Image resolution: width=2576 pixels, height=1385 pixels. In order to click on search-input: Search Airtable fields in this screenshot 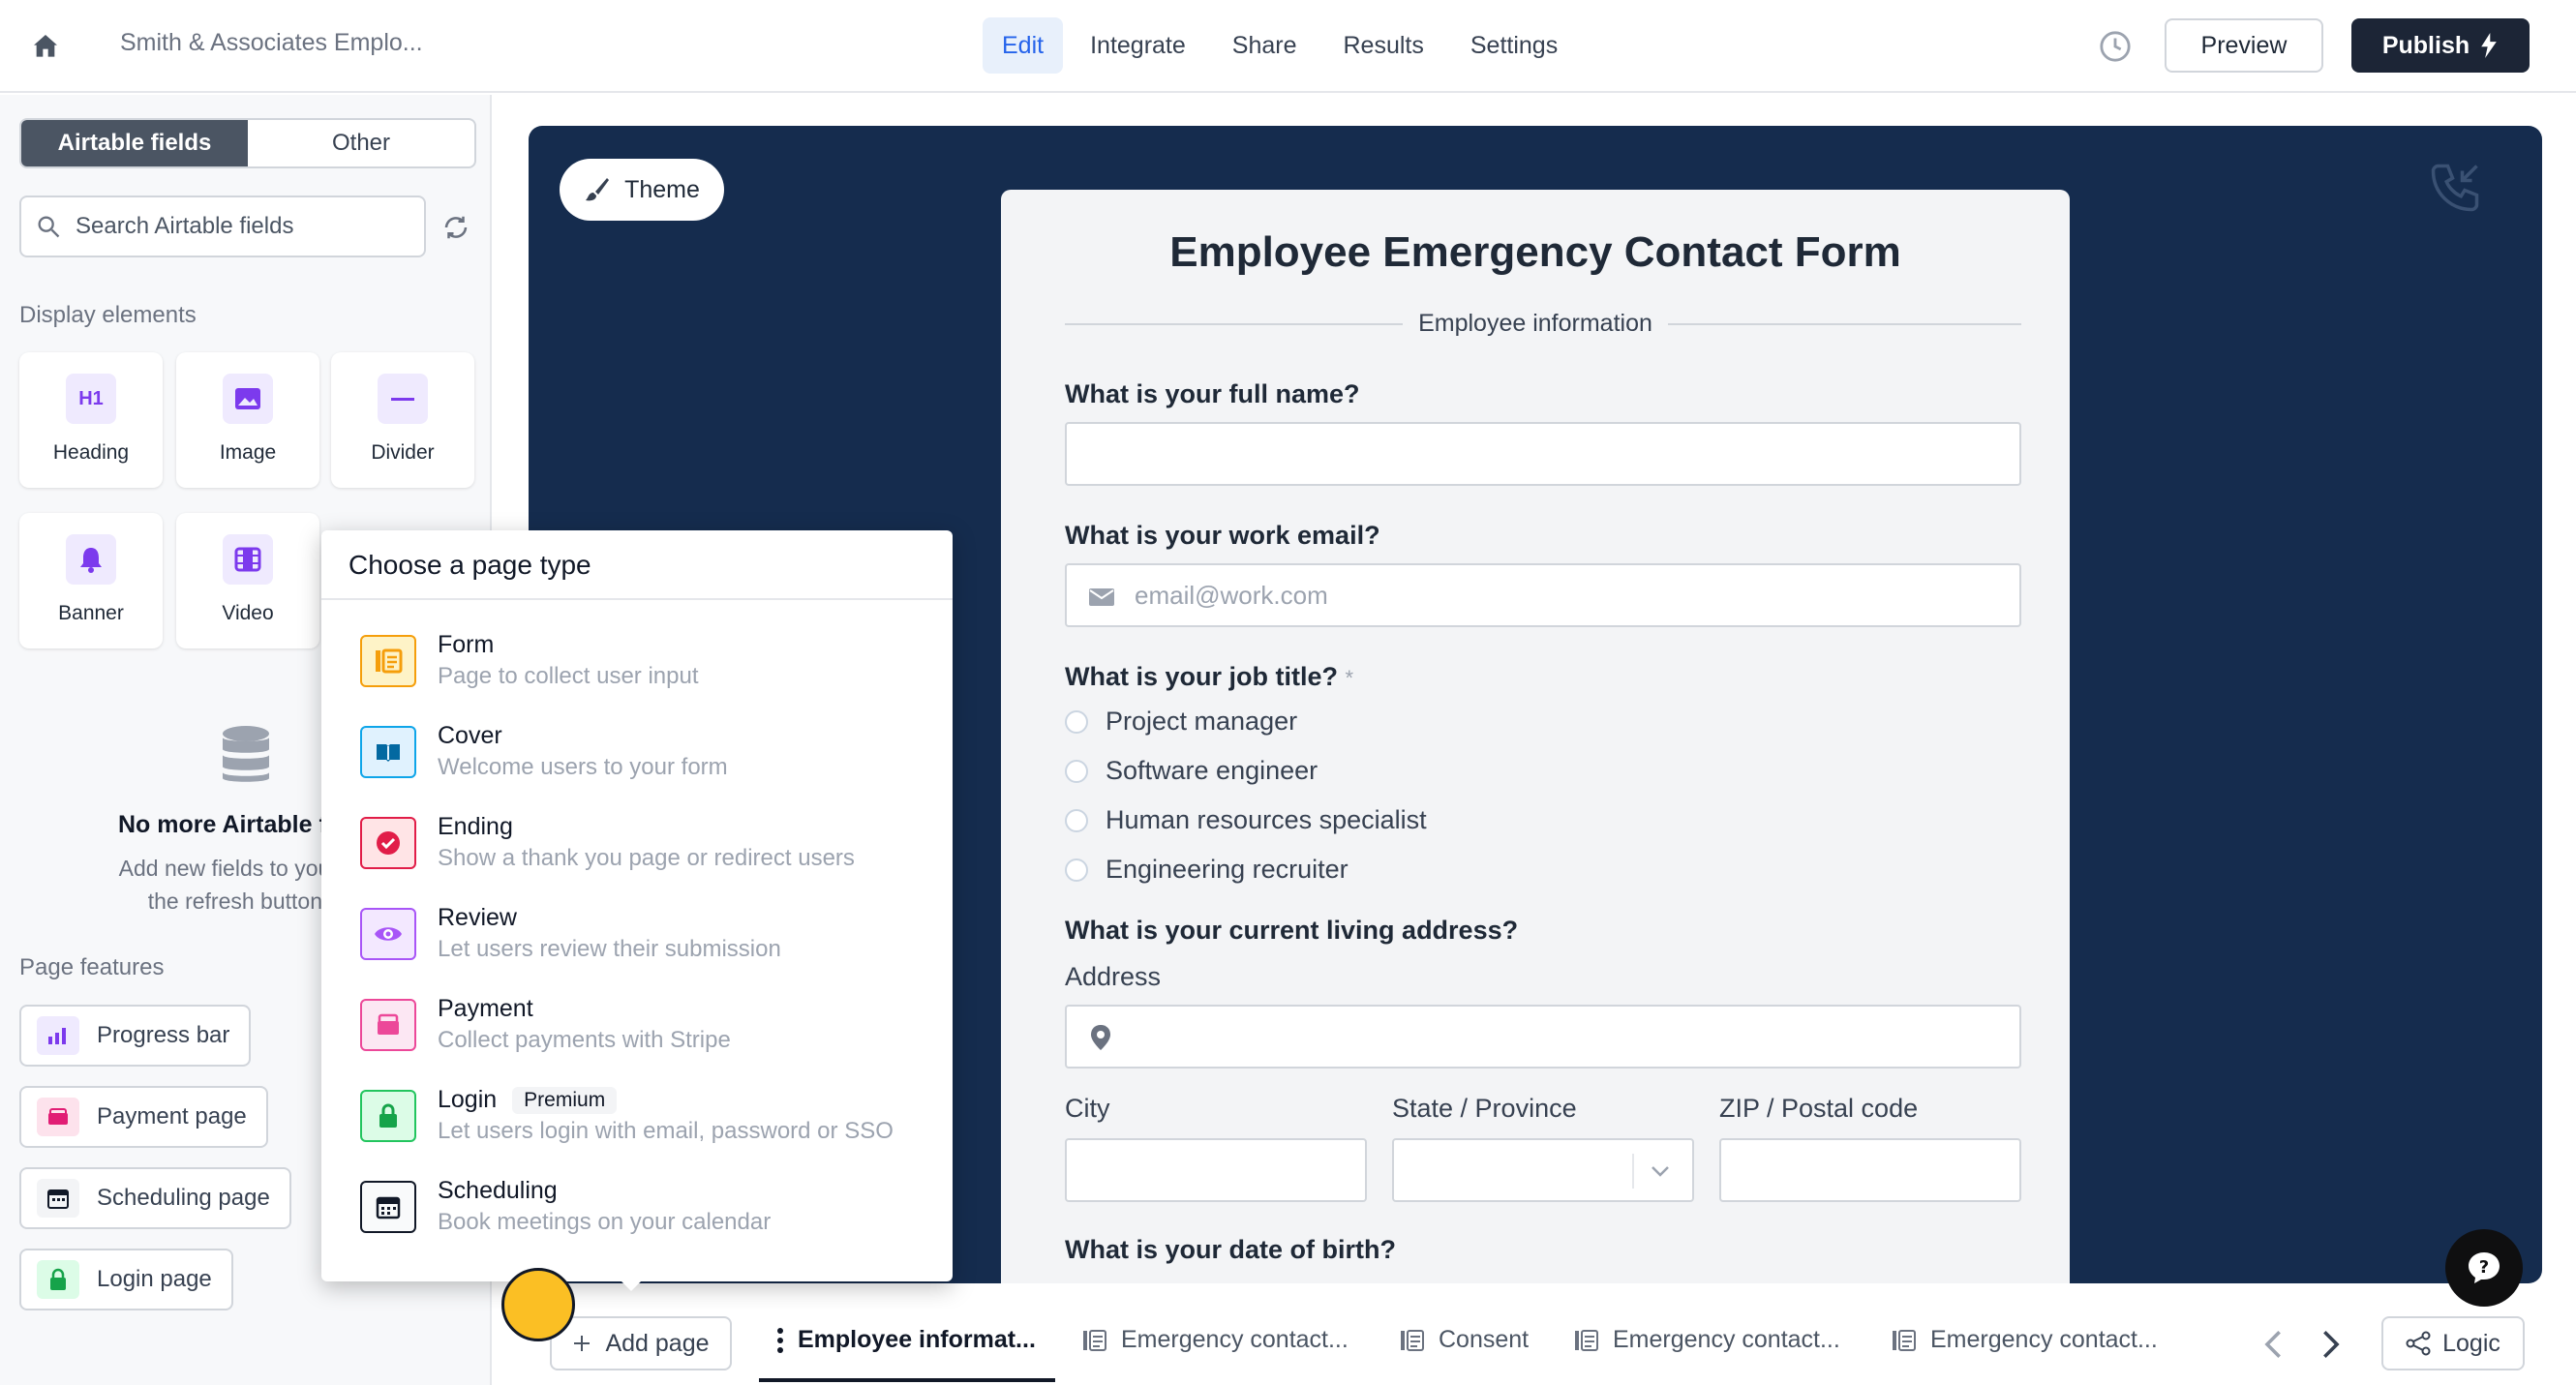, I will do `click(222, 226)`.